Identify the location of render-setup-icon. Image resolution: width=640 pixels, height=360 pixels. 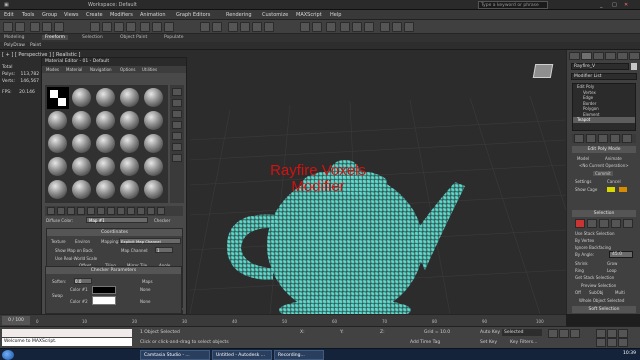
(385, 27).